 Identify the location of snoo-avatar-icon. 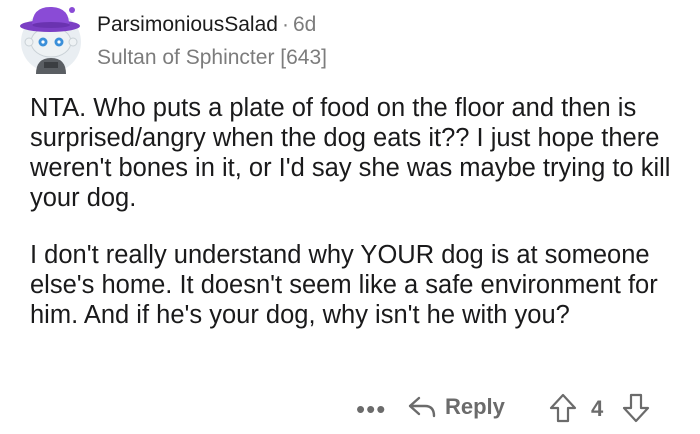
(50, 40).